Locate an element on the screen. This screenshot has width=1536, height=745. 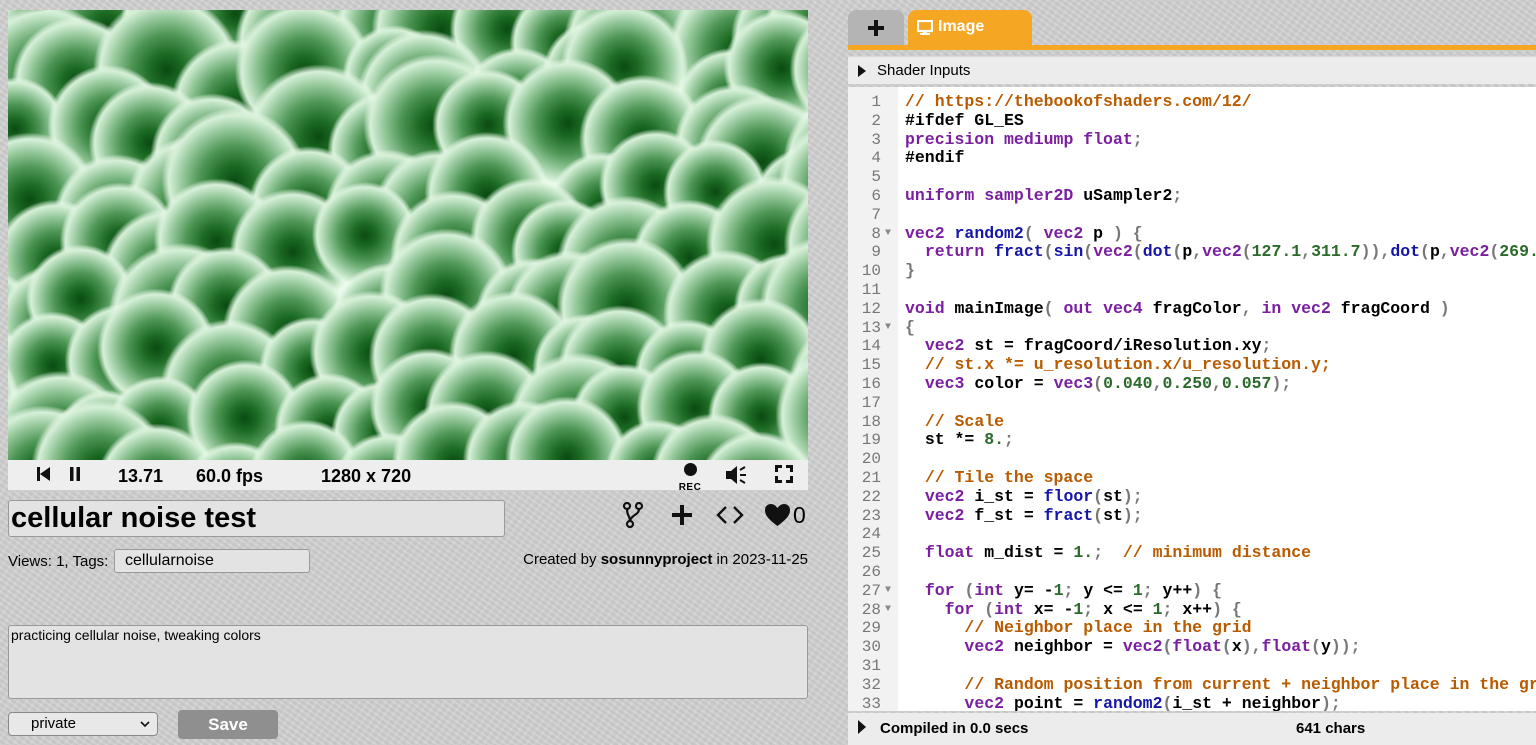
line-number: 13 is located at coordinates (871, 327).